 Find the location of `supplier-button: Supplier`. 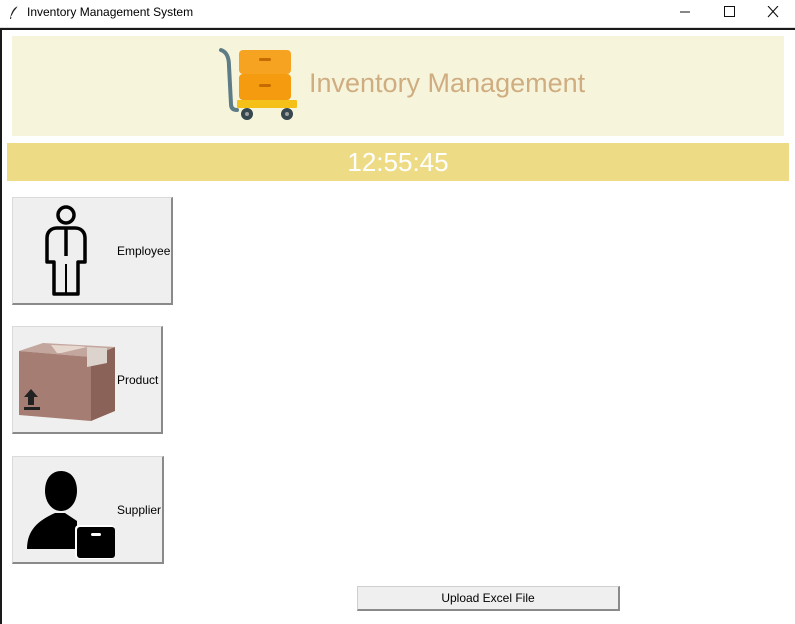

supplier-button: Supplier is located at coordinates (88, 510).